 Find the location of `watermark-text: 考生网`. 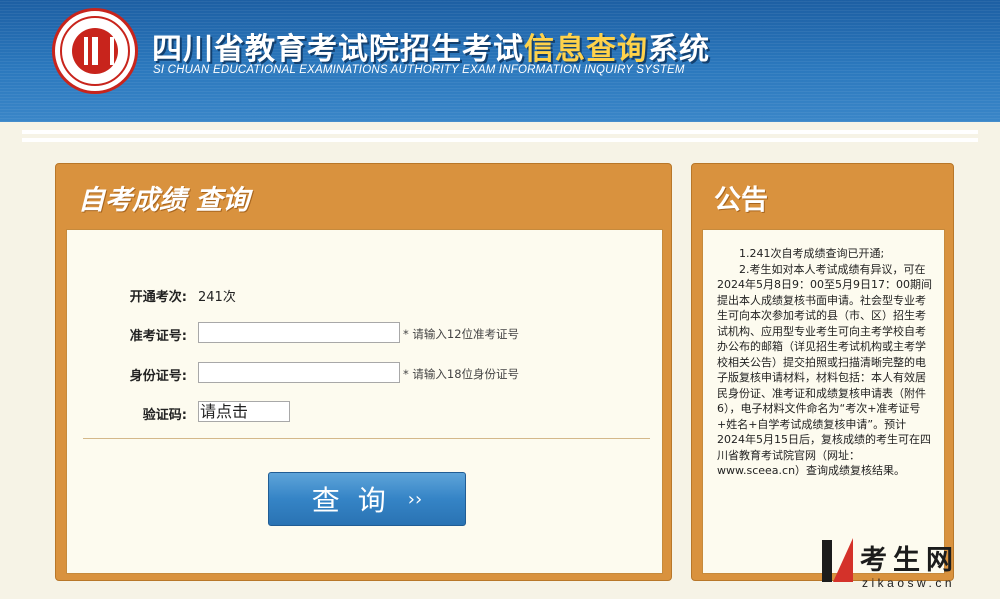

watermark-text: 考生网 is located at coordinates (909, 560).